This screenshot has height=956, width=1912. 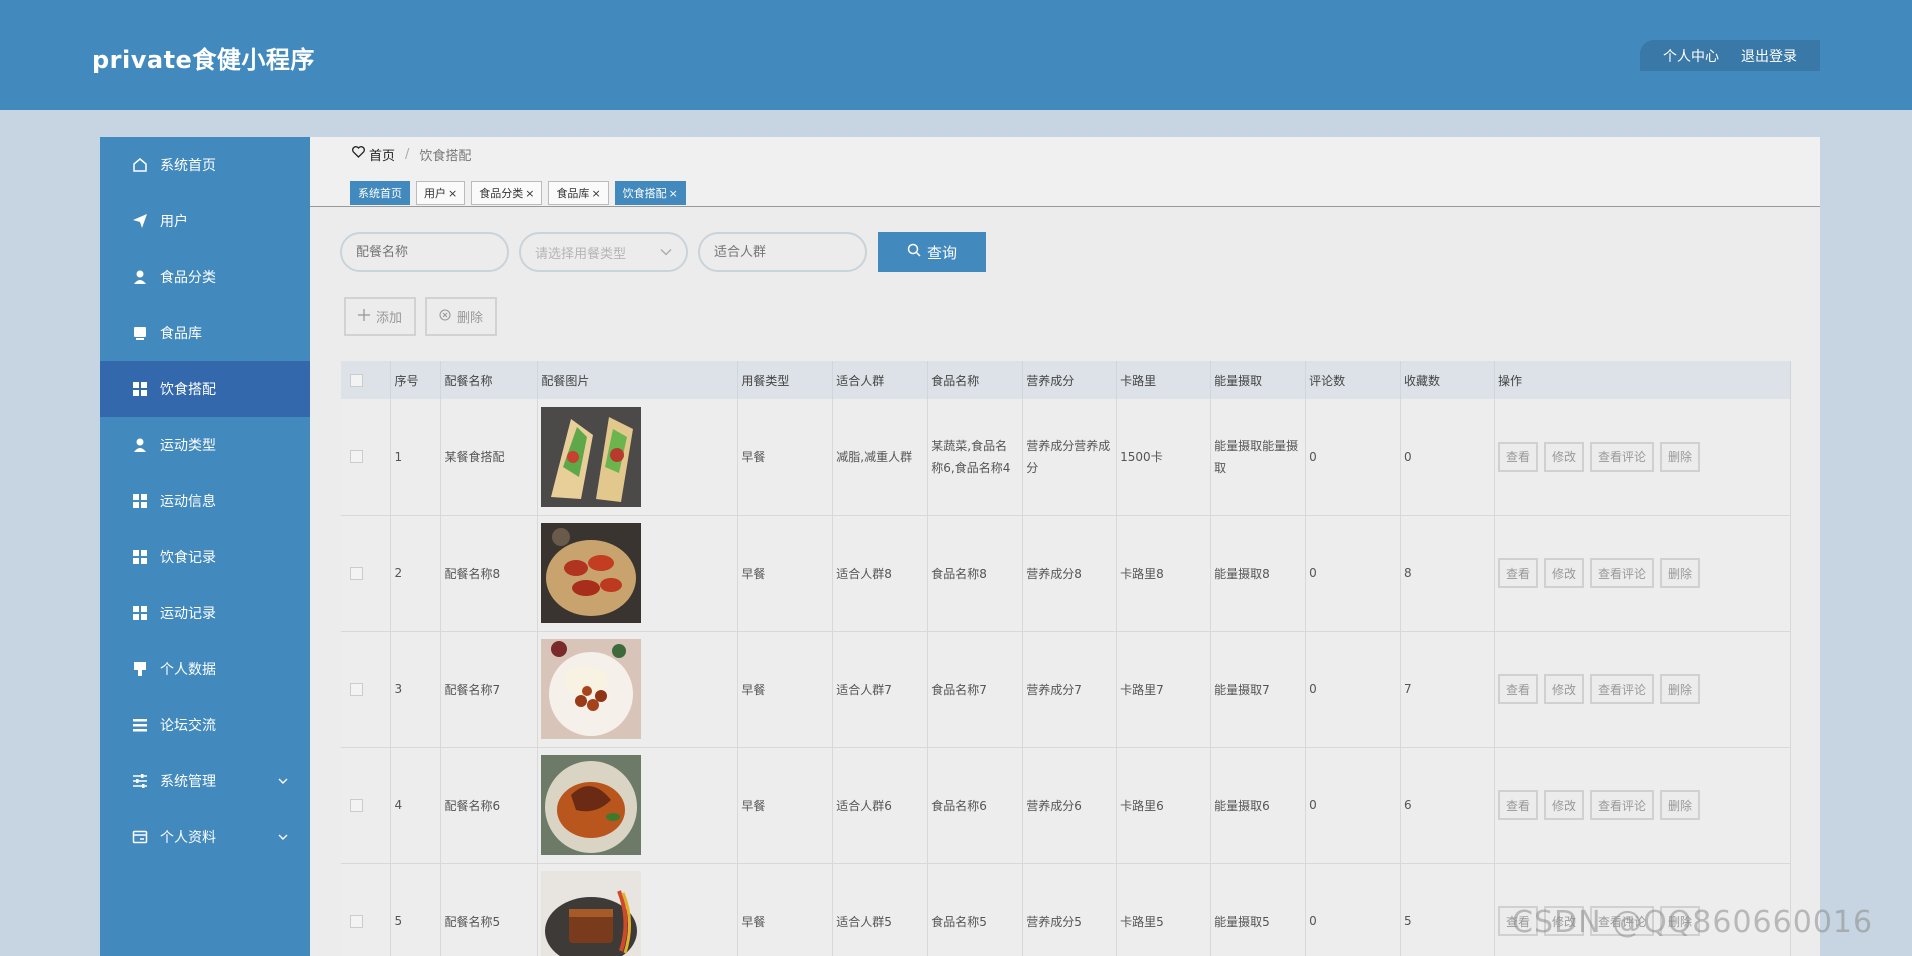 What do you see at coordinates (364, 316) in the screenshot?
I see `plus-icon` at bounding box center [364, 316].